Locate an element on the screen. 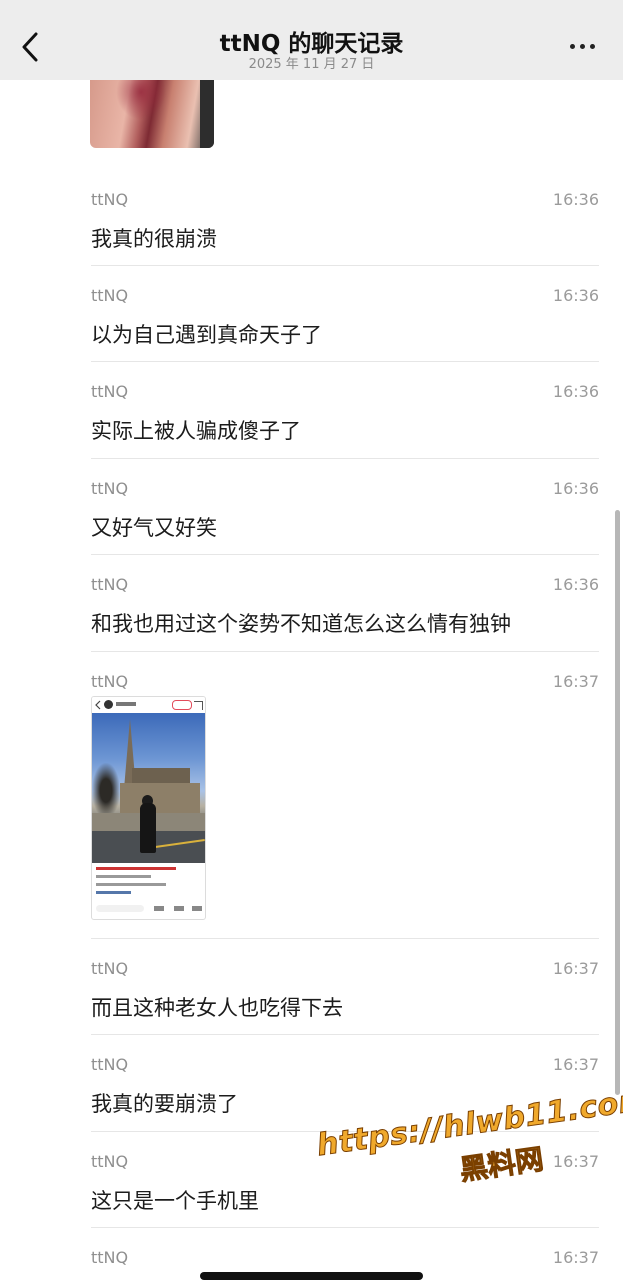 This screenshot has width=623, height=1280. home-indicator is located at coordinates (311, 1276).